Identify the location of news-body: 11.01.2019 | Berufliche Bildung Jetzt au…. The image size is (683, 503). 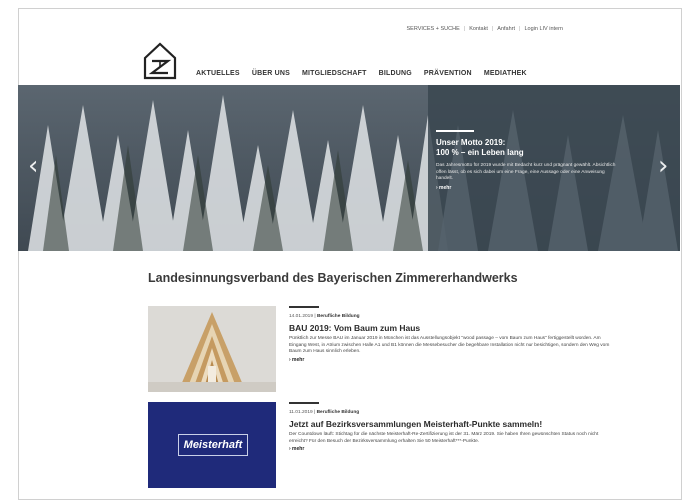
(451, 427).